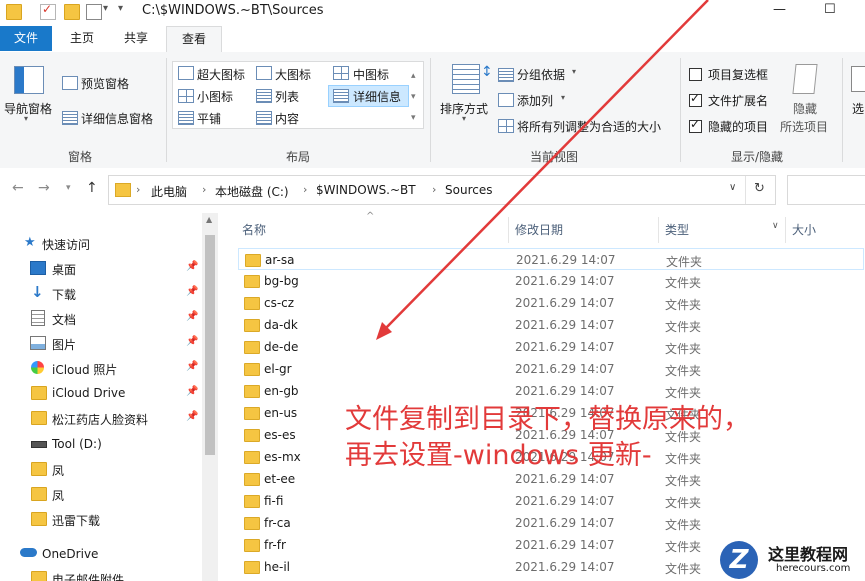 The image size is (865, 581). Describe the element at coordinates (209, 219) in the screenshot. I see `scroll-up-icon: ▲` at that location.